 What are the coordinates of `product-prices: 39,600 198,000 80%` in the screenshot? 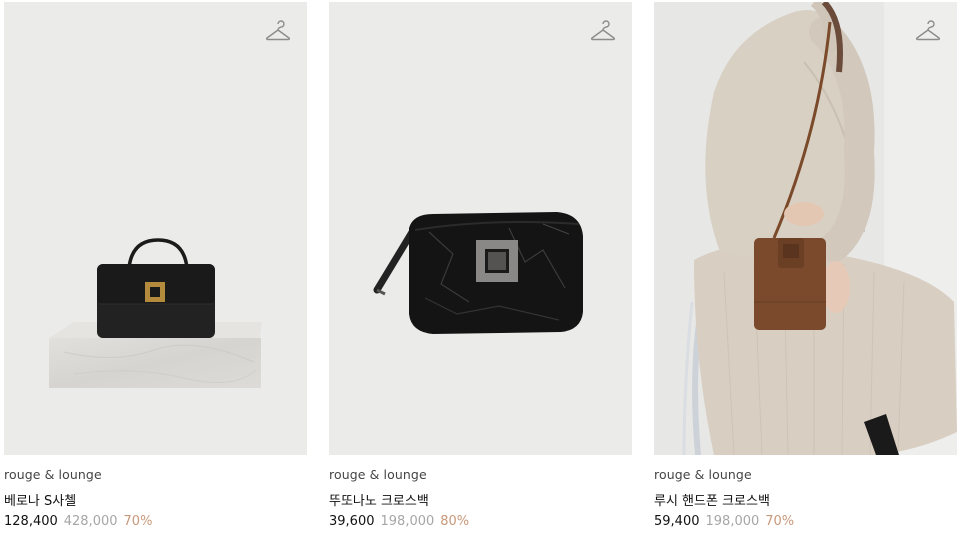 It's located at (399, 521).